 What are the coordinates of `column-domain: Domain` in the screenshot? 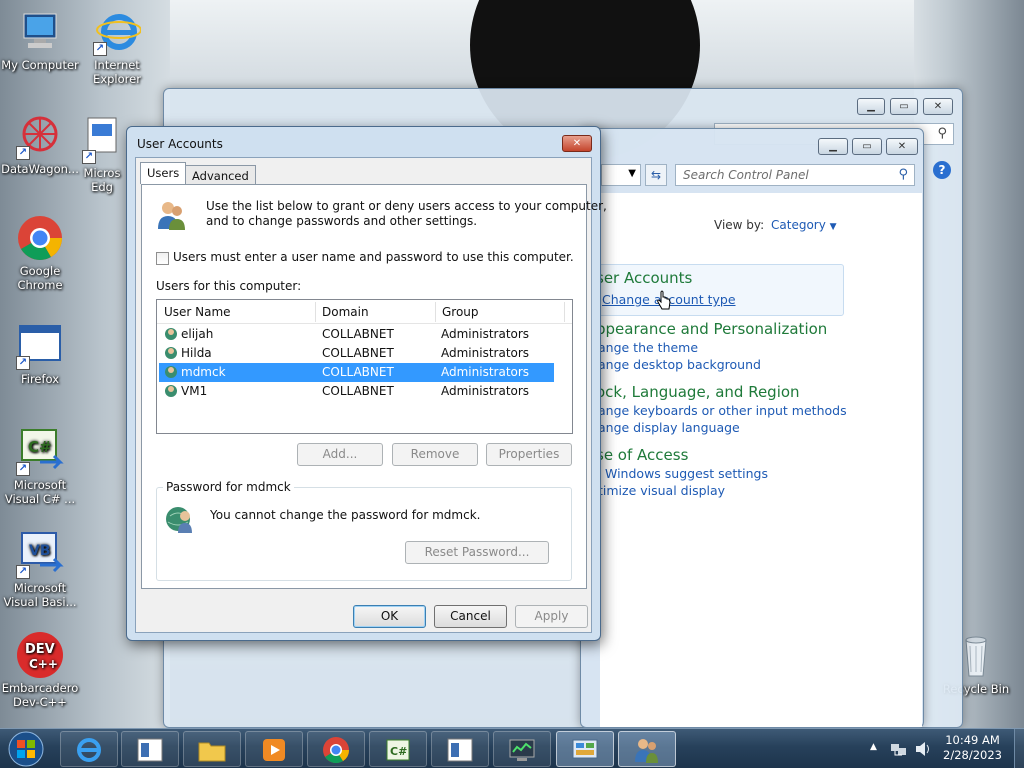 It's located at (345, 312).